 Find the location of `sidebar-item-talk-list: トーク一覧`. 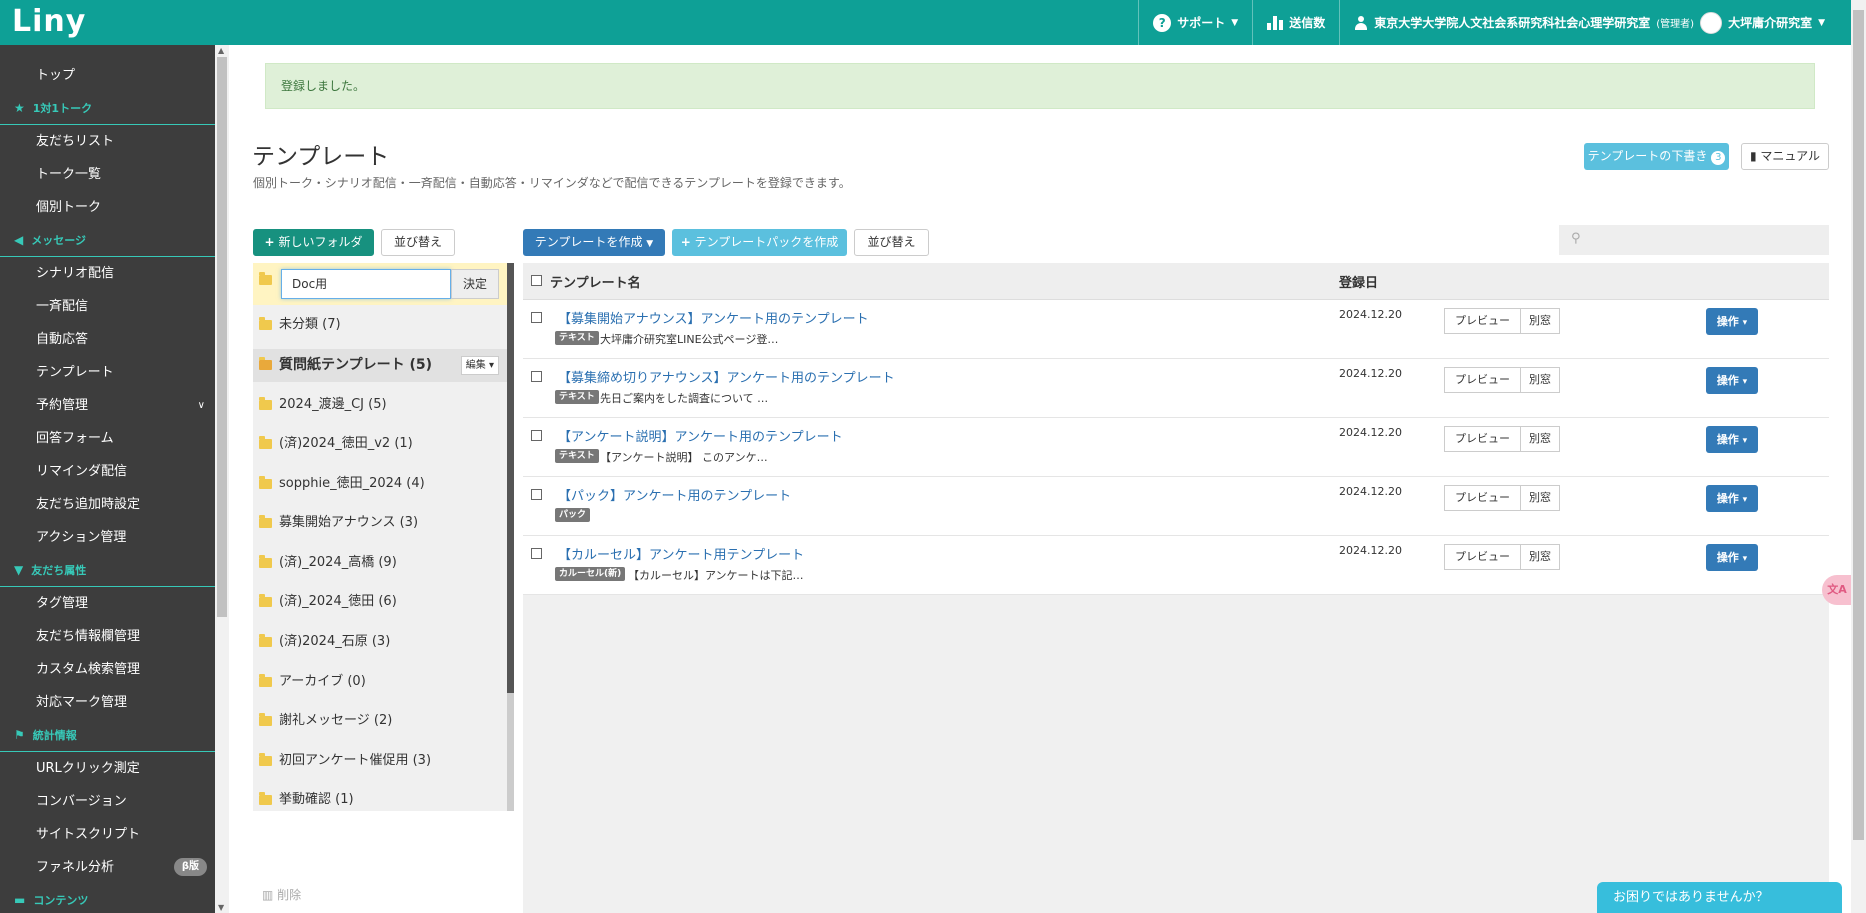

sidebar-item-talk-list: トーク一覧 is located at coordinates (107, 174).